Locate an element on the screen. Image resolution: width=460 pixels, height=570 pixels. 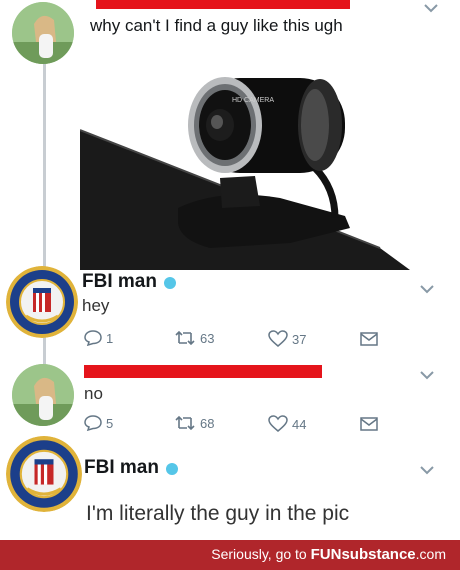
like-count: 44 is located at coordinates (299, 424).